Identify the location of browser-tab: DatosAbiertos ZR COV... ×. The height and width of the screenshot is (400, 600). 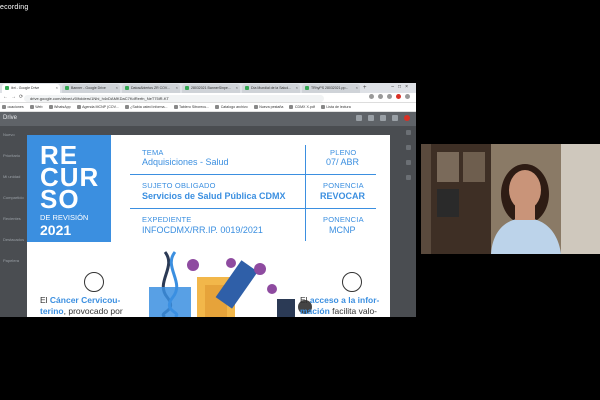
(151, 88).